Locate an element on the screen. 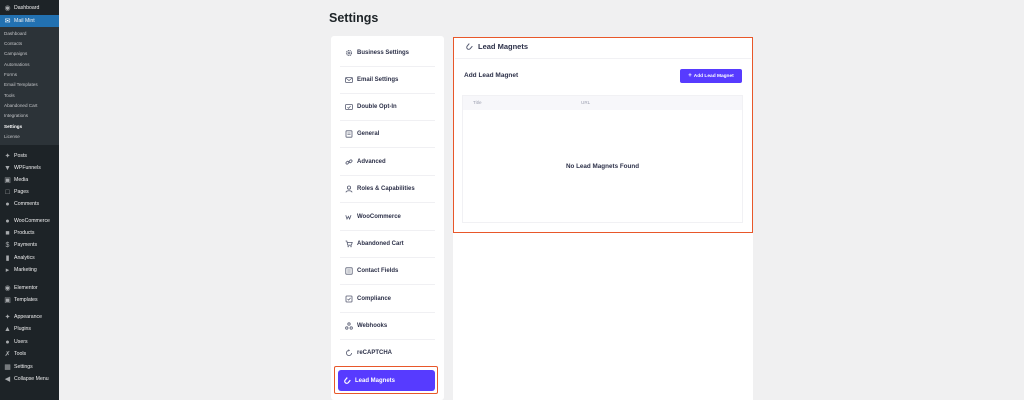 The height and width of the screenshot is (400, 1024). menu-dashboard-label: Dashboard is located at coordinates (27, 8).